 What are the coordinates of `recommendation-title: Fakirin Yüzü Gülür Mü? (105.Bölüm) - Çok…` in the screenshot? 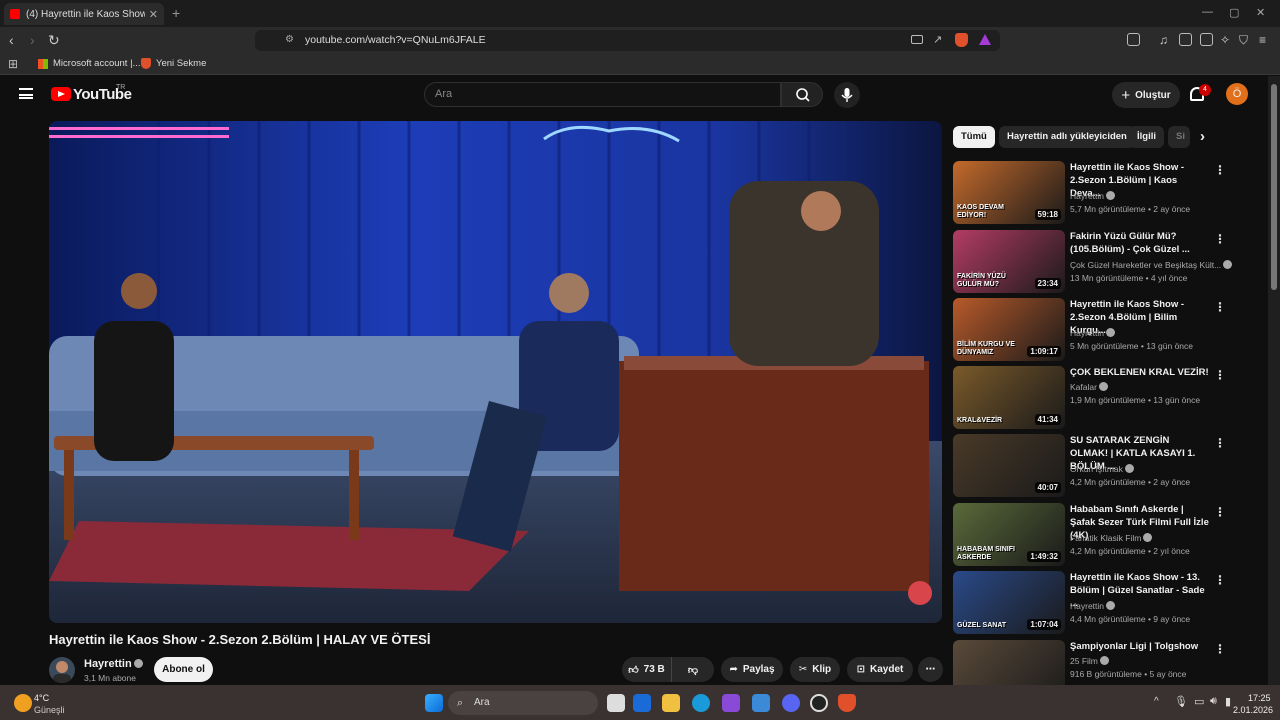 It's located at (1140, 243).